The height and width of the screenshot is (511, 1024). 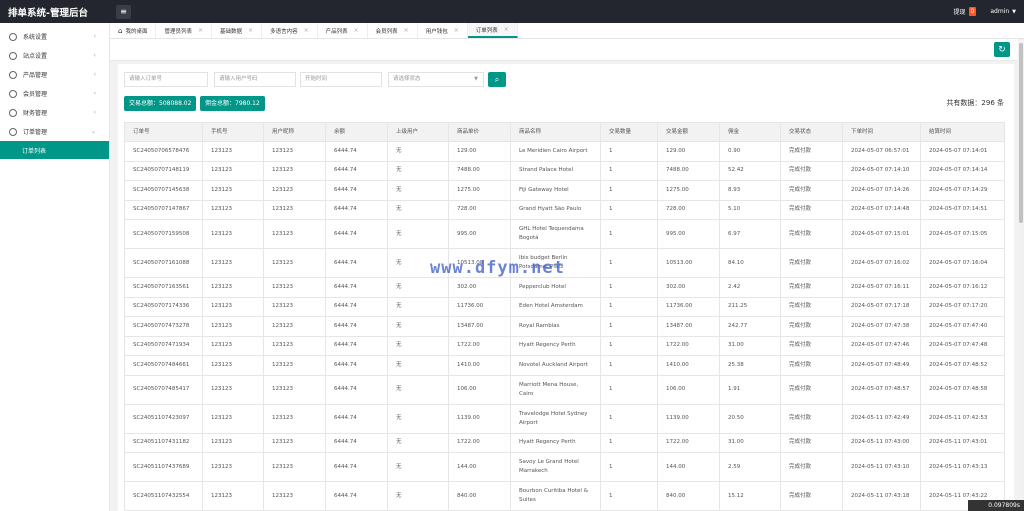 What do you see at coordinates (163, 234) in the screenshot?
I see `table-cell: SC24050707159508` at bounding box center [163, 234].